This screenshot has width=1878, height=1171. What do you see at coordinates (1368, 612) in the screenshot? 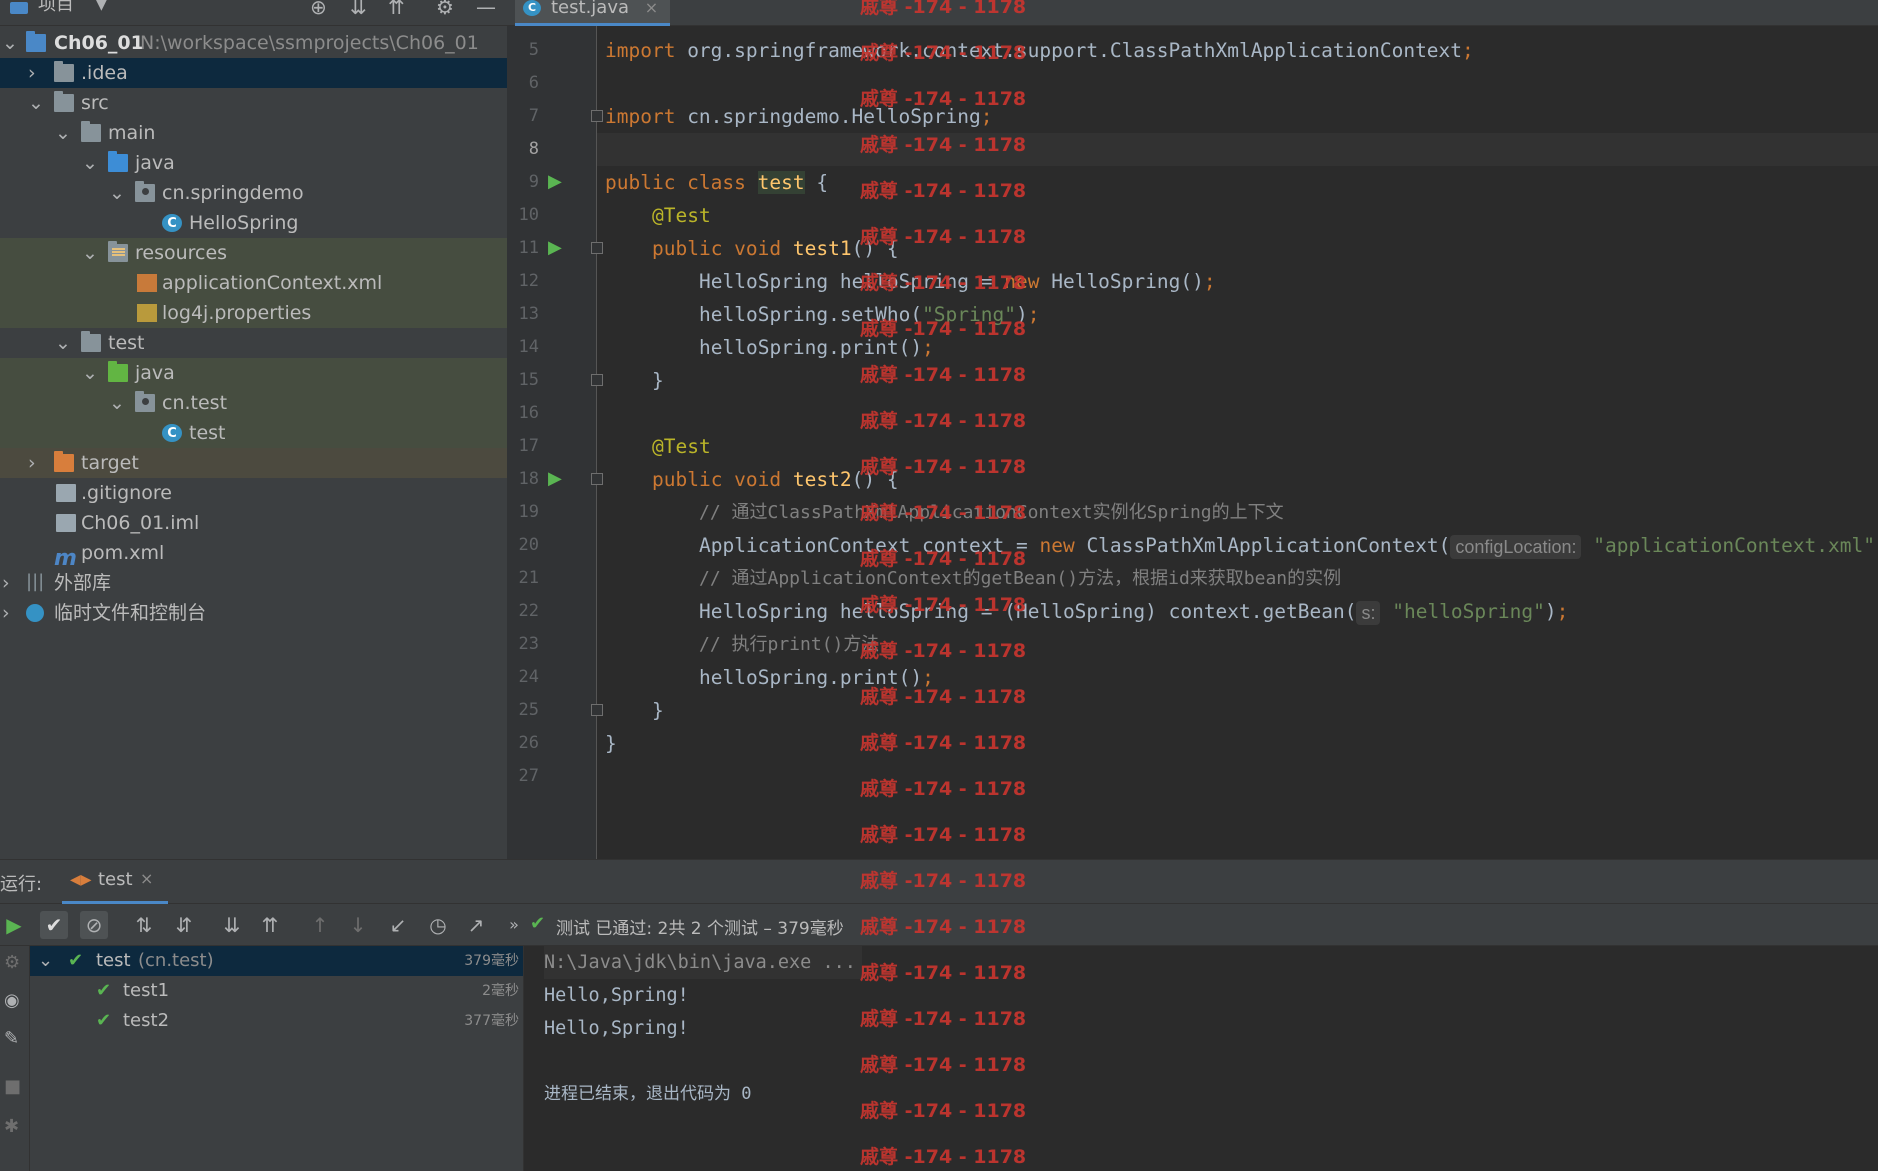
I see `parameter-hint: s:` at bounding box center [1368, 612].